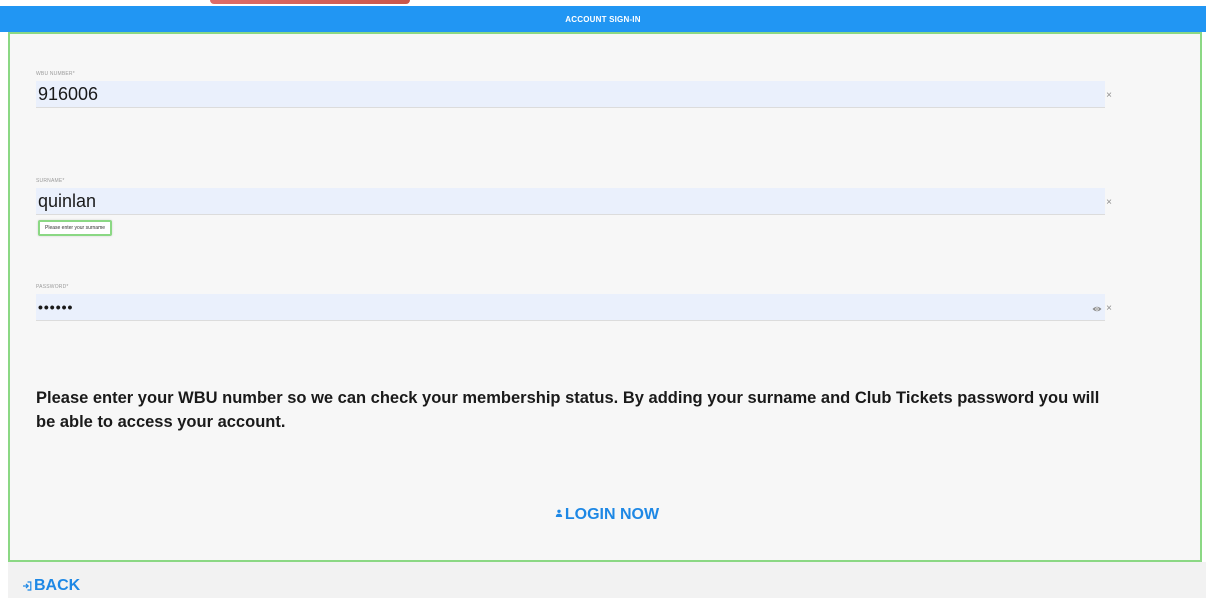 The height and width of the screenshot is (598, 1206). What do you see at coordinates (55, 307) in the screenshot?
I see `password-masked-value: ••••••` at bounding box center [55, 307].